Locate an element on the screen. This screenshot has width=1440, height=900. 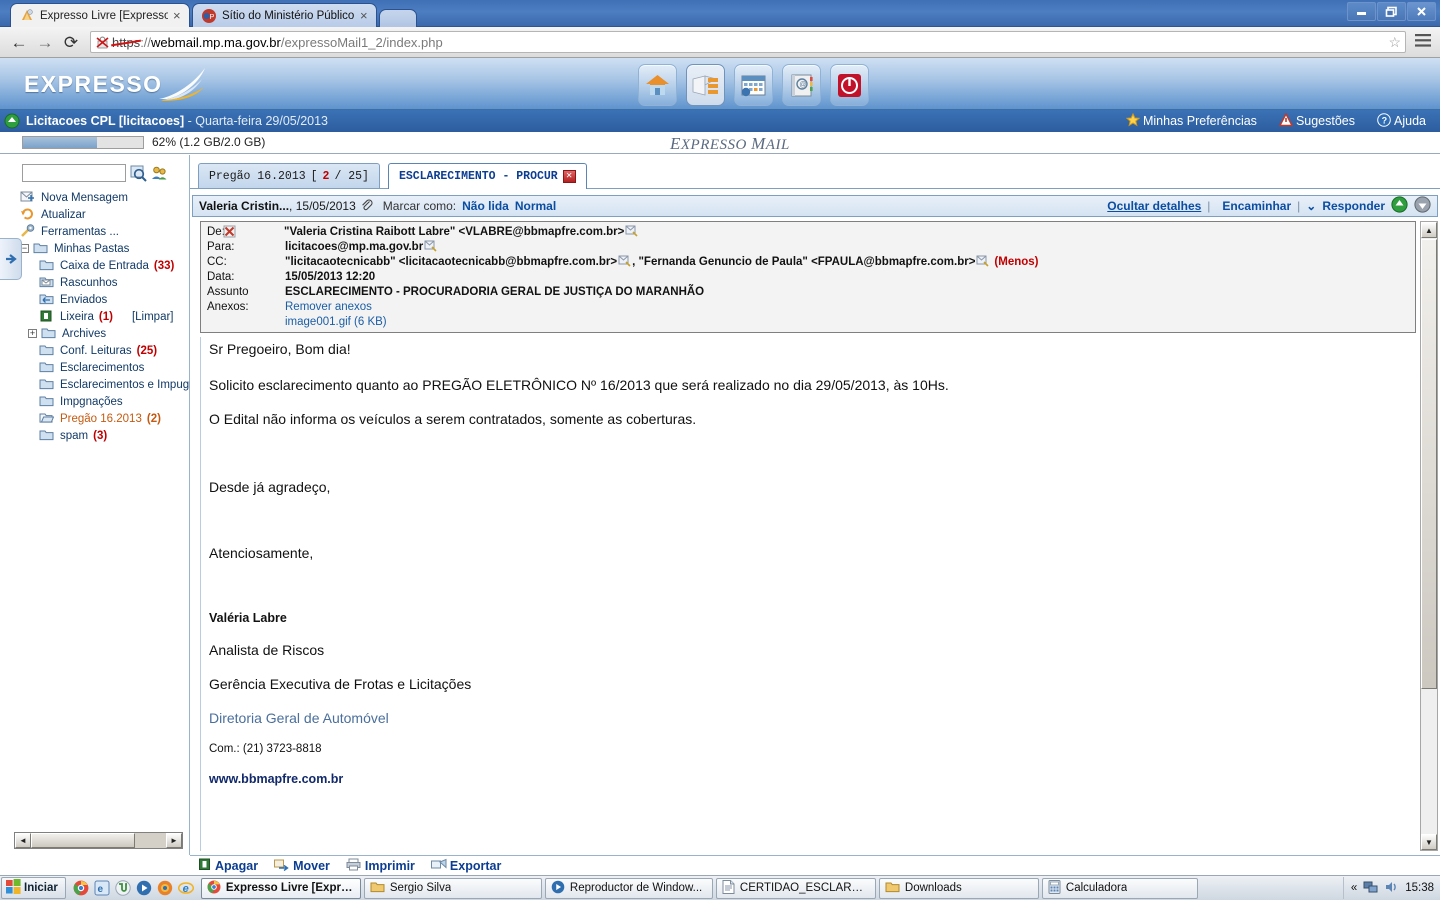
search-input is located at coordinates (74, 173).